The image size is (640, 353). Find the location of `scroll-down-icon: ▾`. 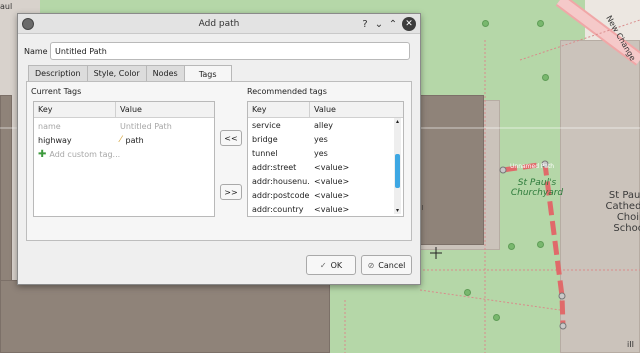

scroll-down-icon: ▾ is located at coordinates (397, 210).